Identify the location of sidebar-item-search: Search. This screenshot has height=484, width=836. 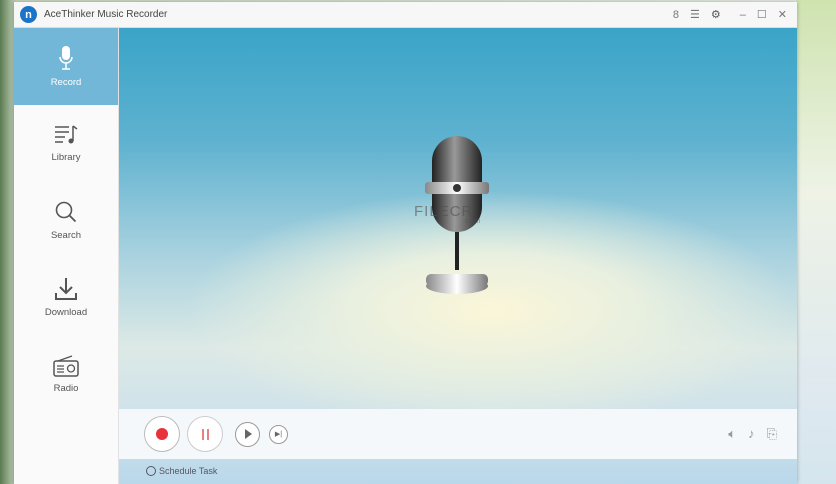
(66, 220).